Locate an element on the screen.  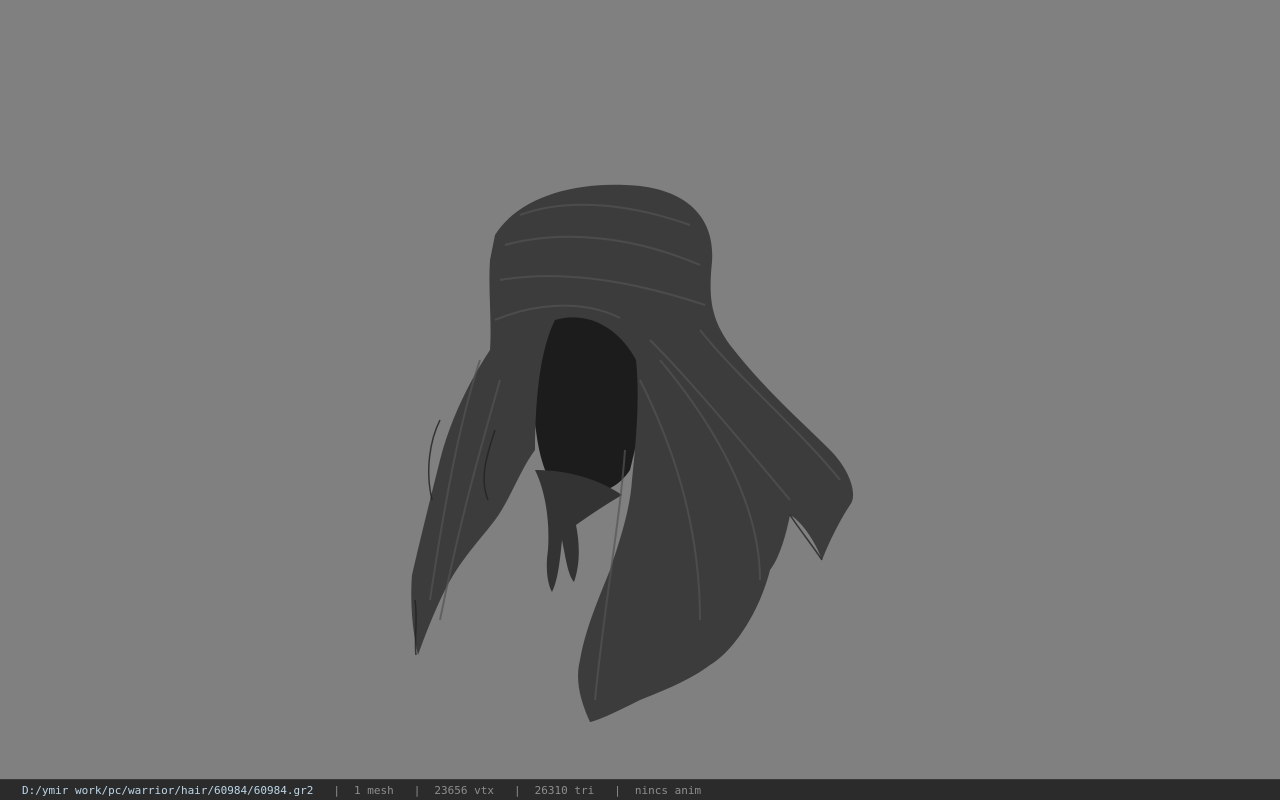
mesh-count-text: 1 mesh is located at coordinates (374, 790).